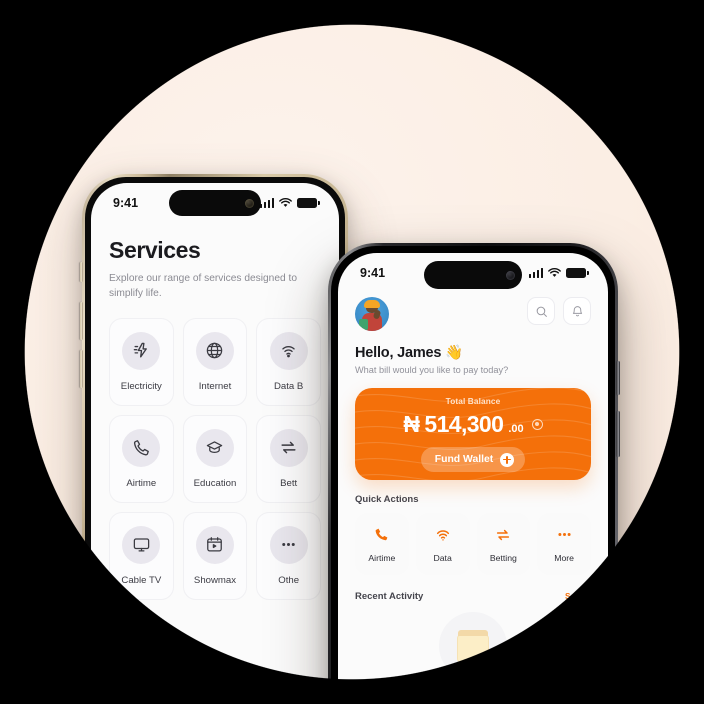 Image resolution: width=704 pixels, height=704 pixels. What do you see at coordinates (503, 557) in the screenshot?
I see `quick-action-label: Betting` at bounding box center [503, 557].